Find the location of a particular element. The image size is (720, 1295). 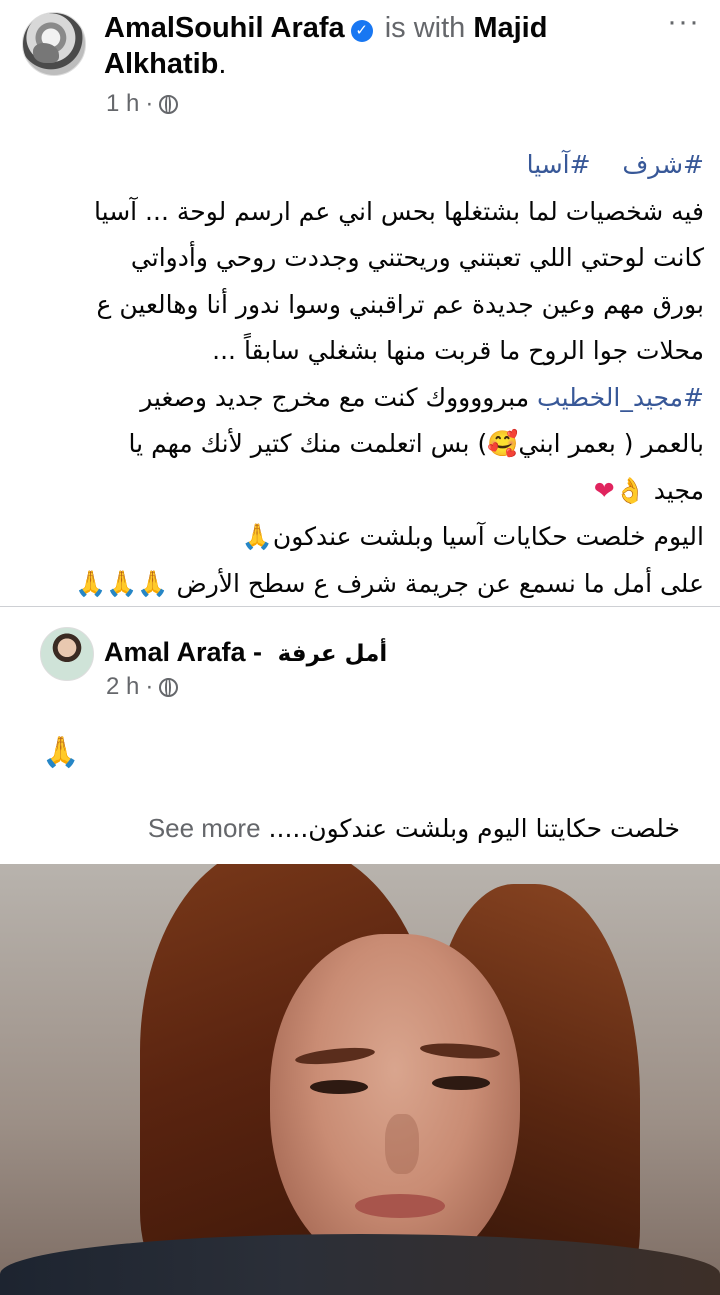

shared-post-time: 2 h is located at coordinates (122, 687).